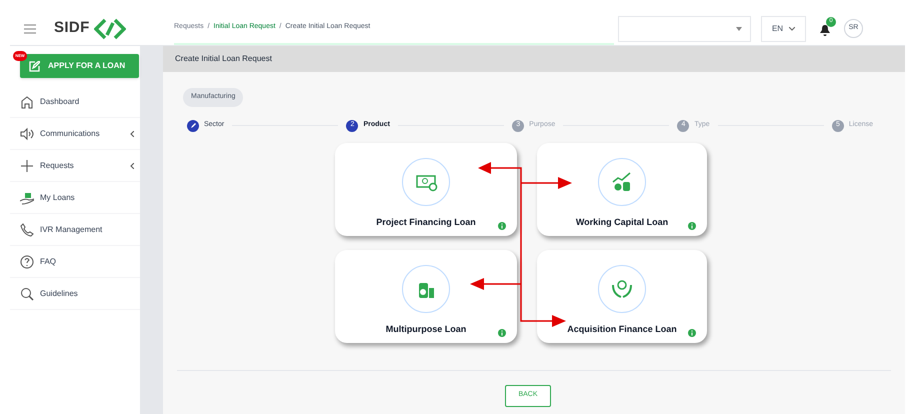 This screenshot has height=414, width=921. I want to click on card-title: Project Financing Loan, so click(426, 222).